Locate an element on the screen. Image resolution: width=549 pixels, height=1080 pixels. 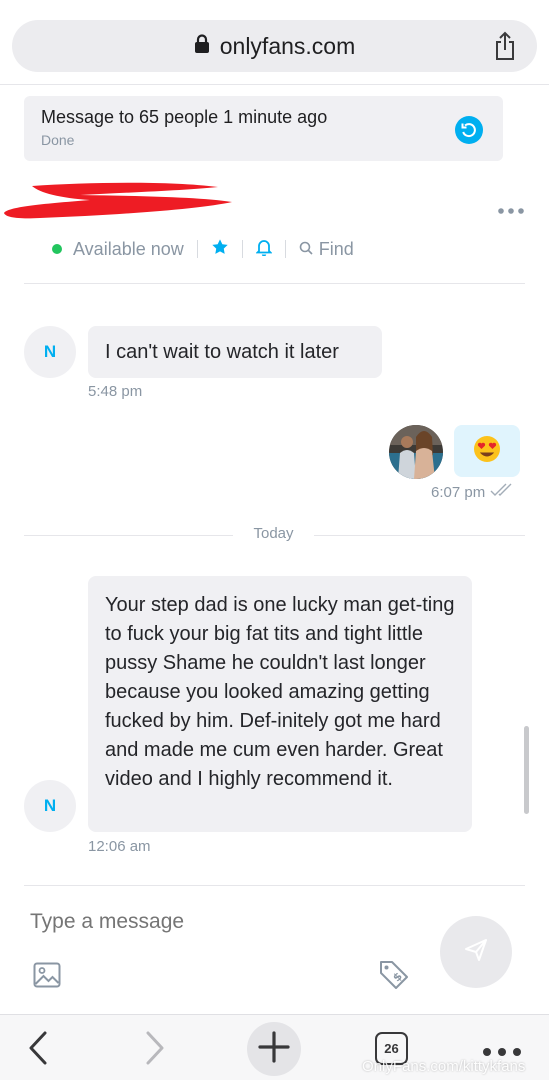
search-icon is located at coordinates (306, 249).